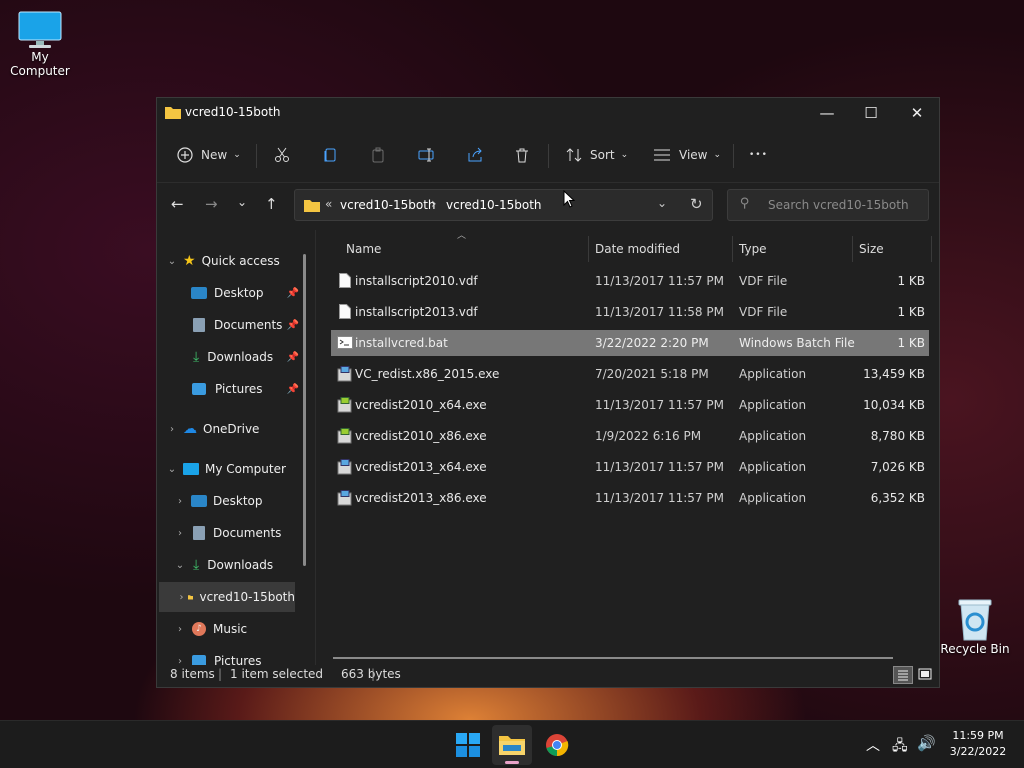 The height and width of the screenshot is (768, 1024). I want to click on pane-divider, so click(315, 447).